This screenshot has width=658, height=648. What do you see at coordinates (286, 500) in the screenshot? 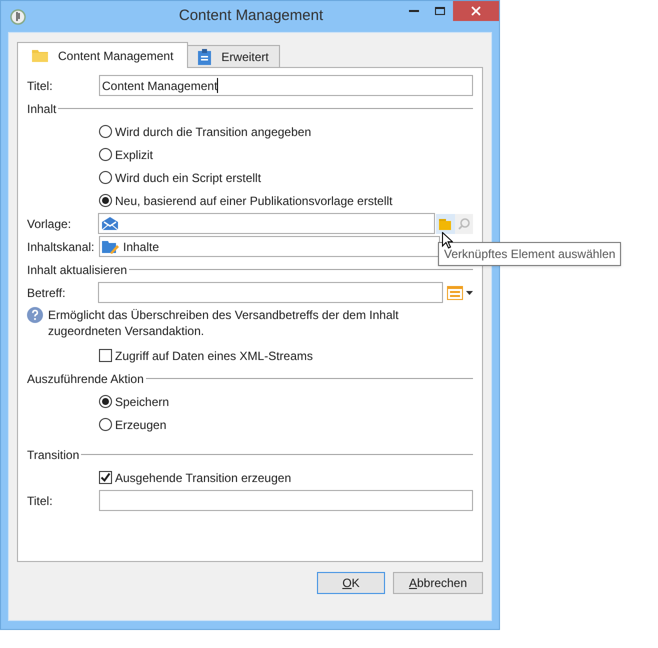
I see `transition-title-field` at bounding box center [286, 500].